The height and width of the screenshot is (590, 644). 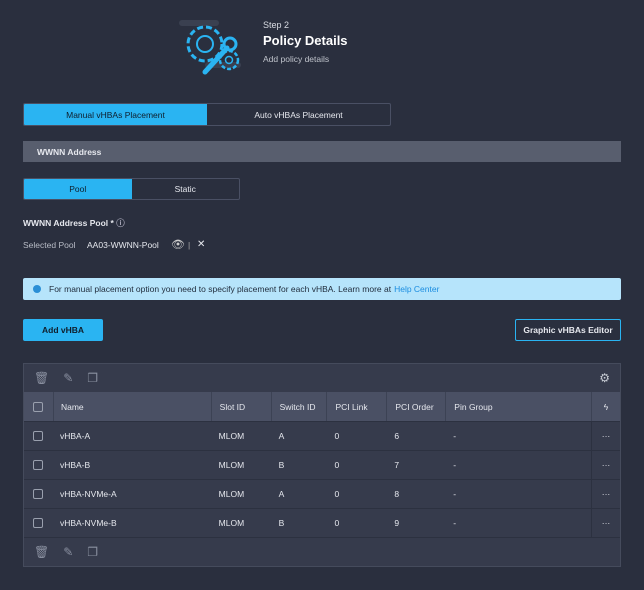 I want to click on selected-pool-label: Selected Pool, so click(x=49, y=245).